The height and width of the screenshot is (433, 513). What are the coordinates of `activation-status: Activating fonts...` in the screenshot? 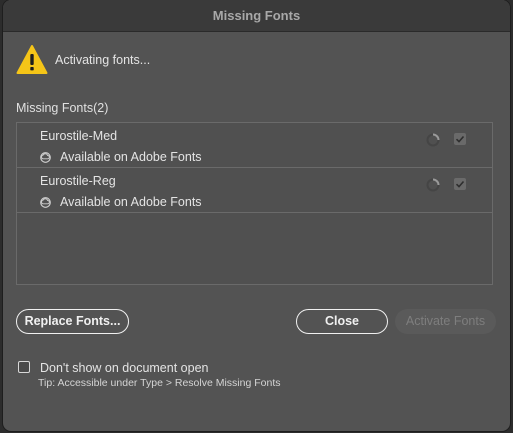 It's located at (83, 60).